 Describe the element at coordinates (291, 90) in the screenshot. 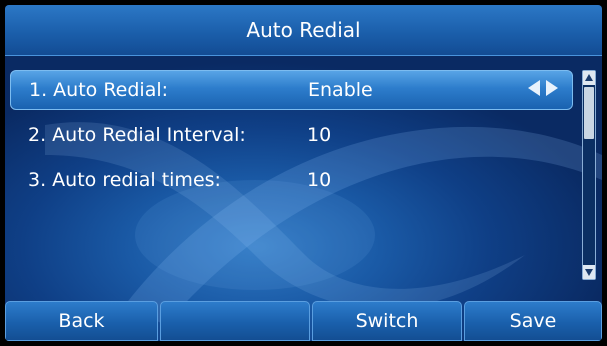

I see `setting-row-auto-redial: 1. Auto Redial: Enable` at that location.